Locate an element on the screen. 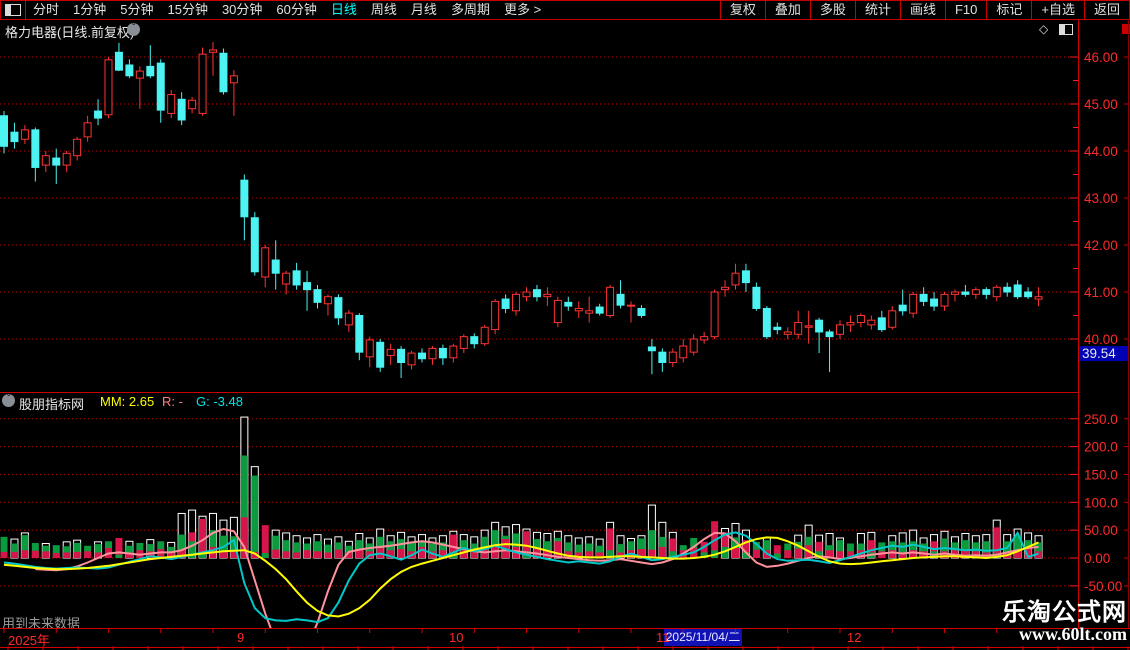  toolbar-item-period-9: 多周期 is located at coordinates (470, 10).